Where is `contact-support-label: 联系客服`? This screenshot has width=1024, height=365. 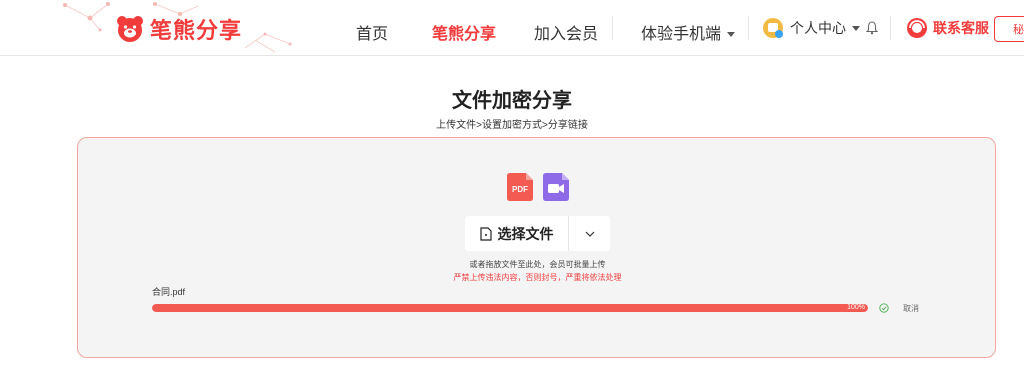
contact-support-label: 联系客服 is located at coordinates (961, 28).